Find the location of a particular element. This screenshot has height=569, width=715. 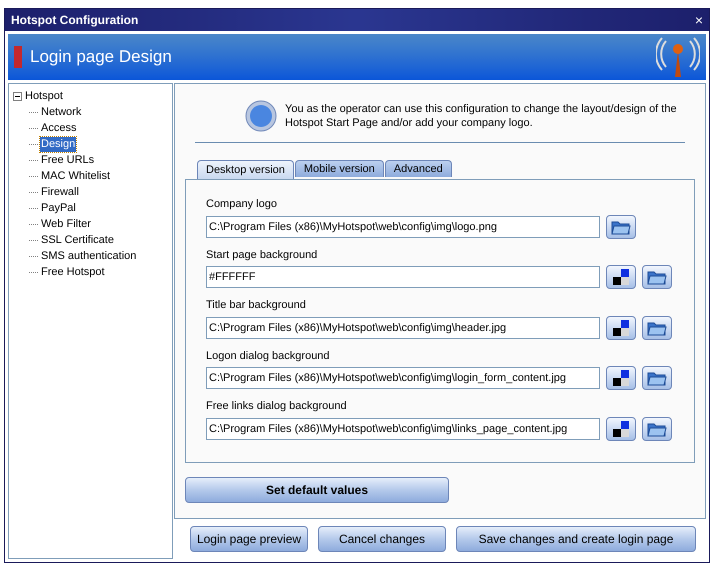

tree-item: MAC Whitelist is located at coordinates (76, 176).